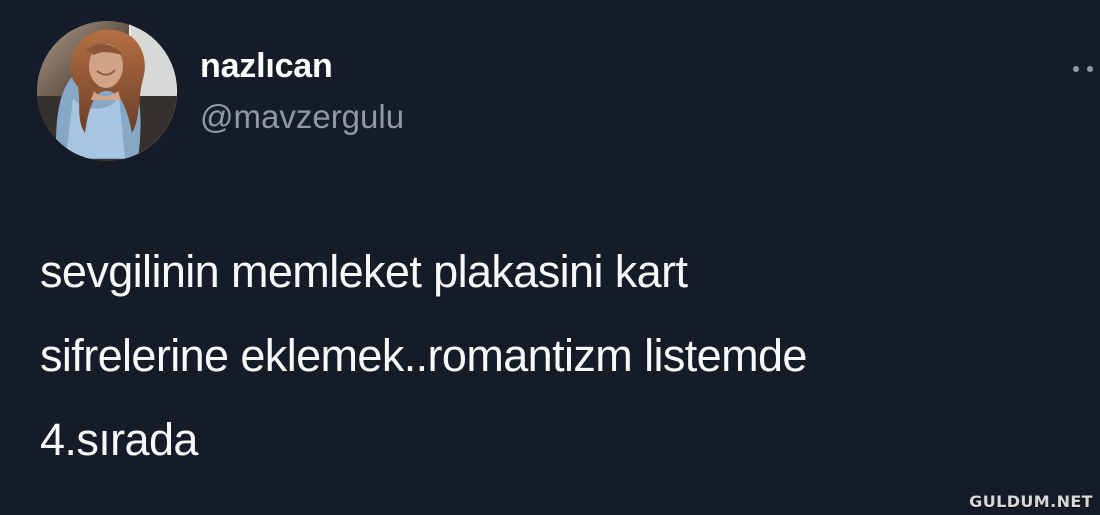 The image size is (1100, 515). I want to click on avatar, so click(107, 91).